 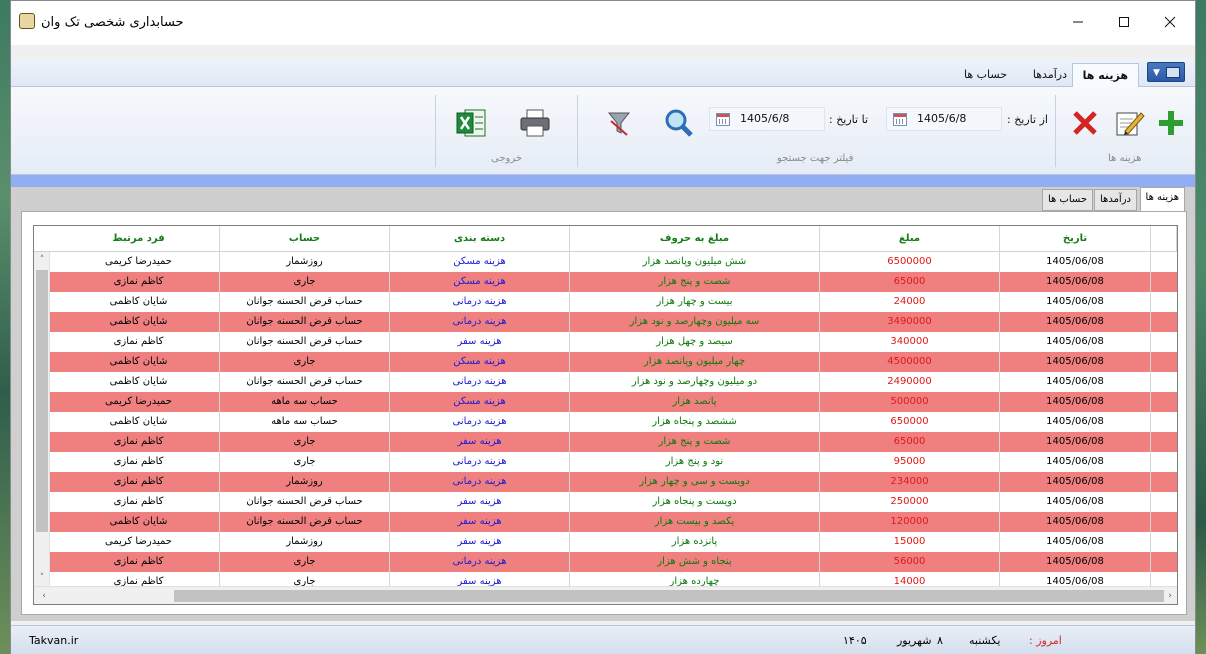 I want to click on cell-amount-words: بیست و چهار هزار, so click(x=695, y=302).